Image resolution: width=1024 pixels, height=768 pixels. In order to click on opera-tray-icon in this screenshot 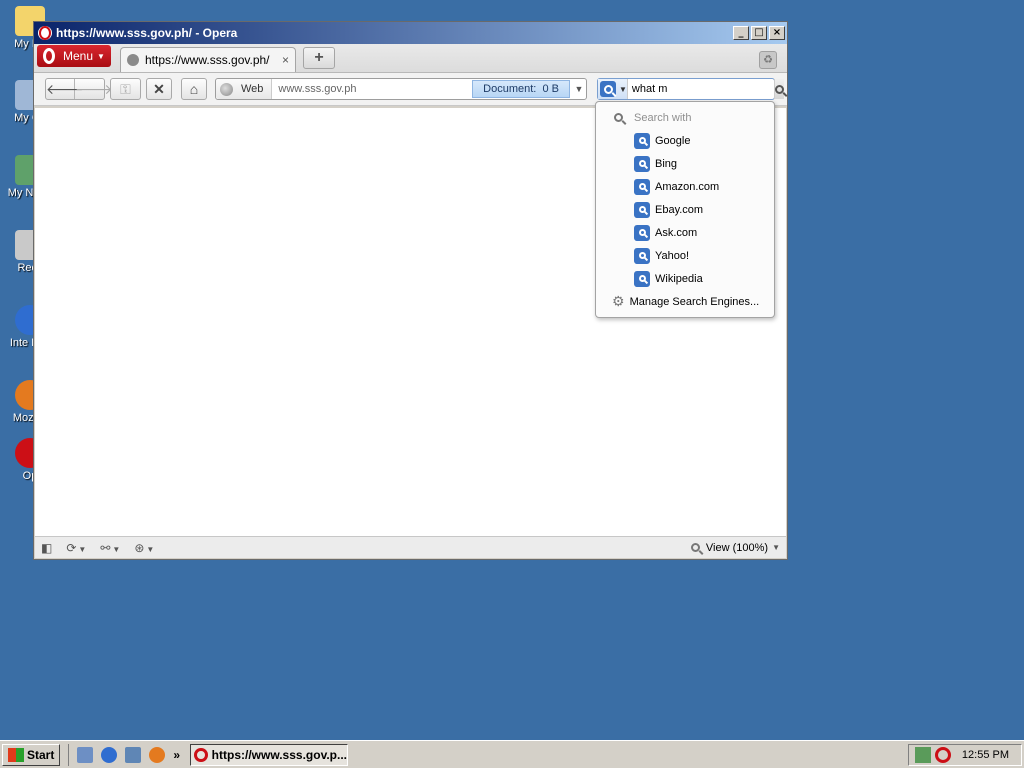, I will do `click(943, 754)`.